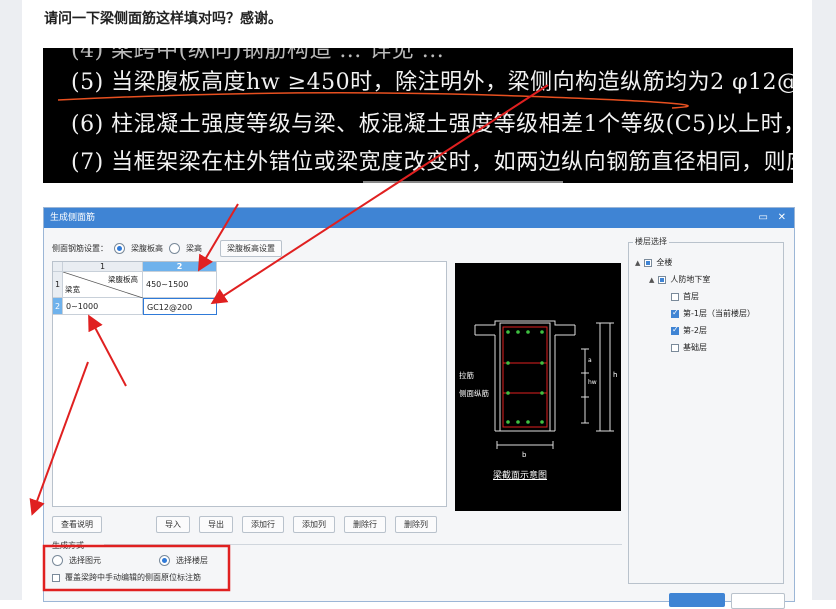 The height and width of the screenshot is (609, 836). I want to click on diag-beam-width-label: 梁宽, so click(72, 289).